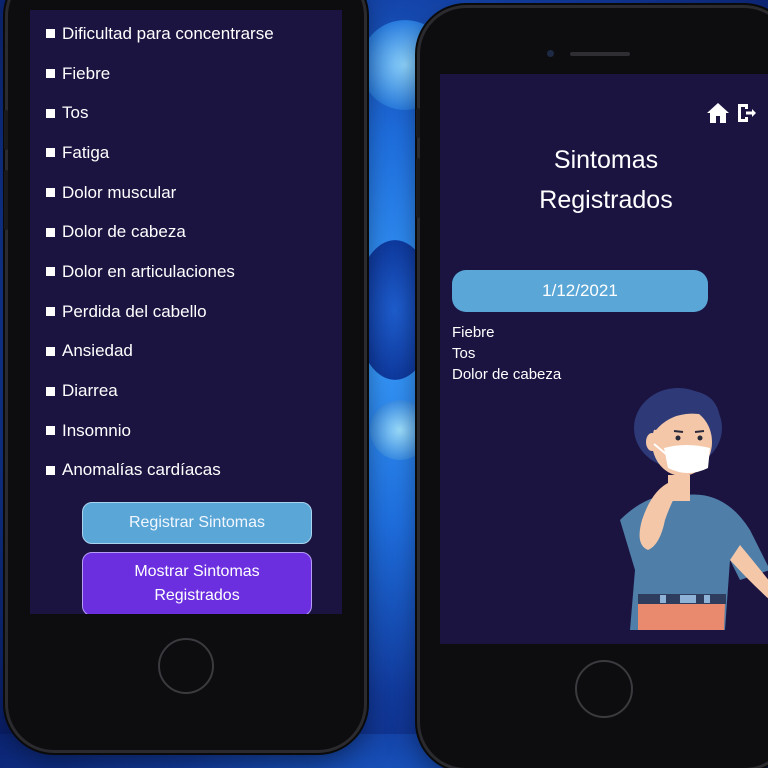 This screenshot has height=768, width=768. What do you see at coordinates (160, 352) in the screenshot?
I see `symptom-item: Ansiedad` at bounding box center [160, 352].